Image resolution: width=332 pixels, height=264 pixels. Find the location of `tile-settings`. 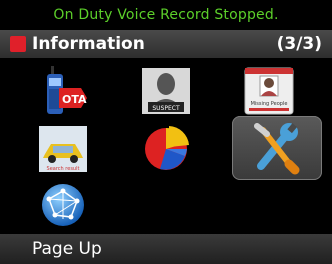

tile-settings is located at coordinates (277, 148).